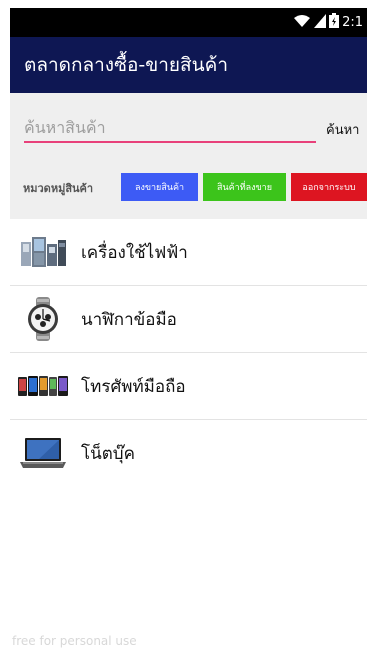 The height and width of the screenshot is (652, 367). Describe the element at coordinates (352, 22) in the screenshot. I see `status-time: 2:1` at that location.